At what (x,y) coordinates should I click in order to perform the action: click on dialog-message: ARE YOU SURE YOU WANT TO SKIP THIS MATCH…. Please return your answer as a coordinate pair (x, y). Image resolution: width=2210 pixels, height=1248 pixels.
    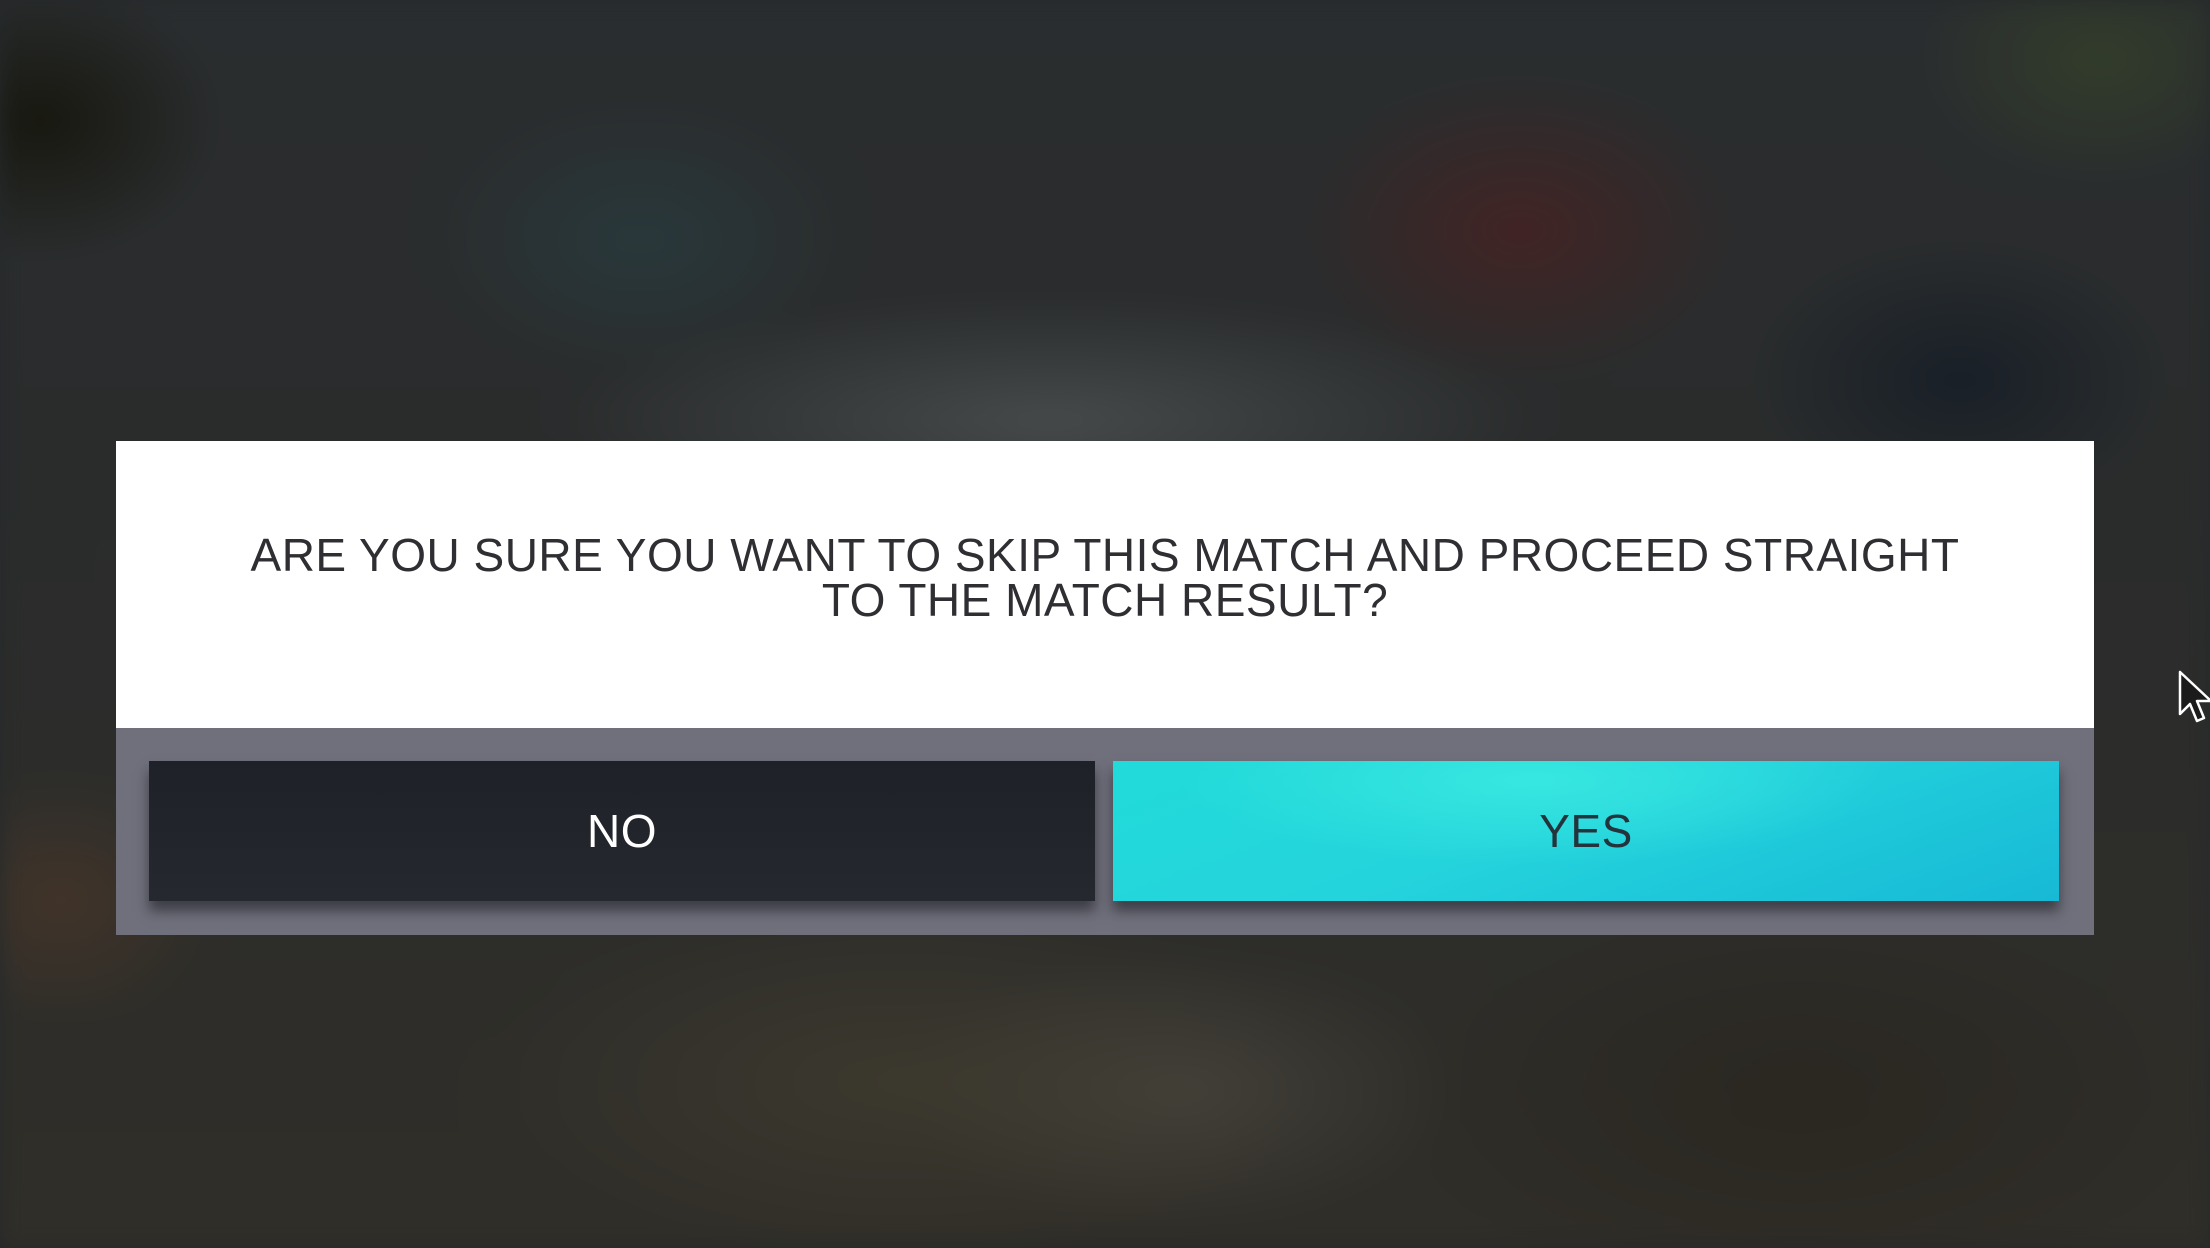
    Looking at the image, I should click on (1105, 577).